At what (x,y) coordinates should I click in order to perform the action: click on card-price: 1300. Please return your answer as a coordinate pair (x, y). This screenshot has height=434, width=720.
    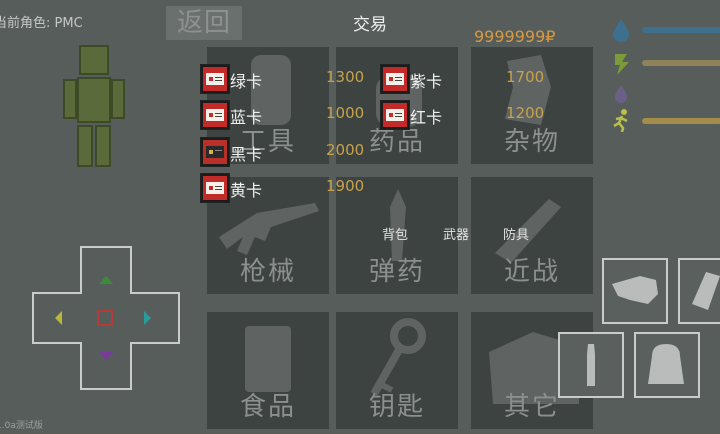
    Looking at the image, I should click on (345, 77).